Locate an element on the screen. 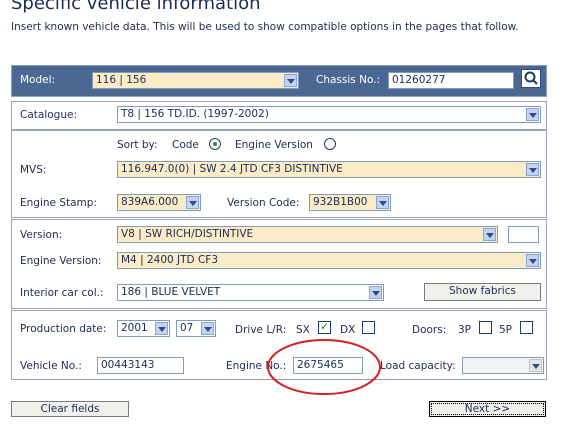 The width and height of the screenshot is (582, 433). production-month-value: 07 is located at coordinates (187, 328).